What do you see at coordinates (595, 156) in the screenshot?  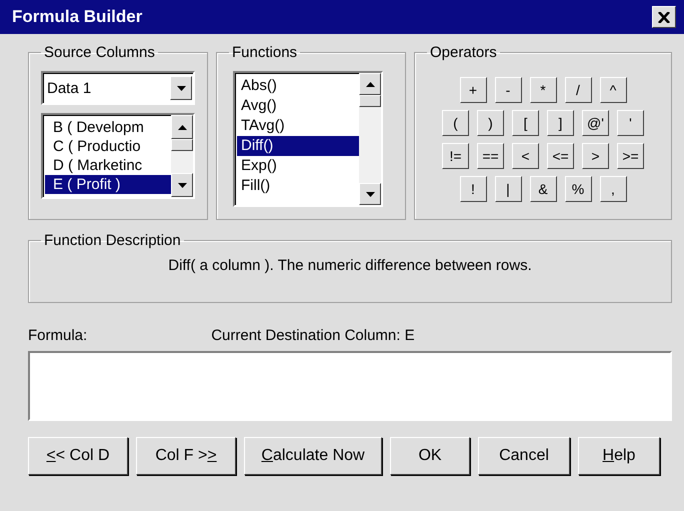 I see `operator-button: >` at bounding box center [595, 156].